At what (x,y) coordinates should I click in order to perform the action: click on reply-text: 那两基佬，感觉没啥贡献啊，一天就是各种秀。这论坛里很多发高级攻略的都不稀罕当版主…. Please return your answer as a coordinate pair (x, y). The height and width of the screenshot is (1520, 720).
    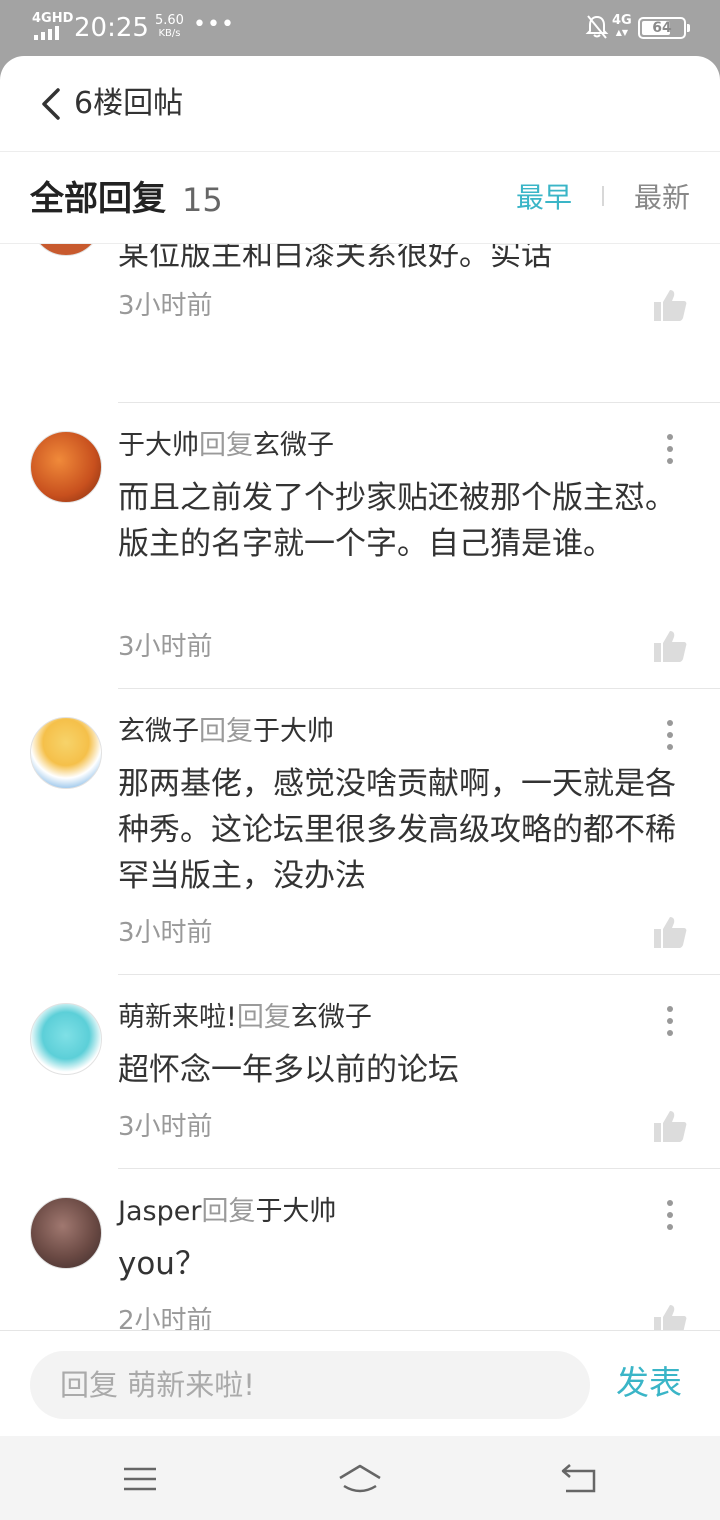
    Looking at the image, I should click on (397, 830).